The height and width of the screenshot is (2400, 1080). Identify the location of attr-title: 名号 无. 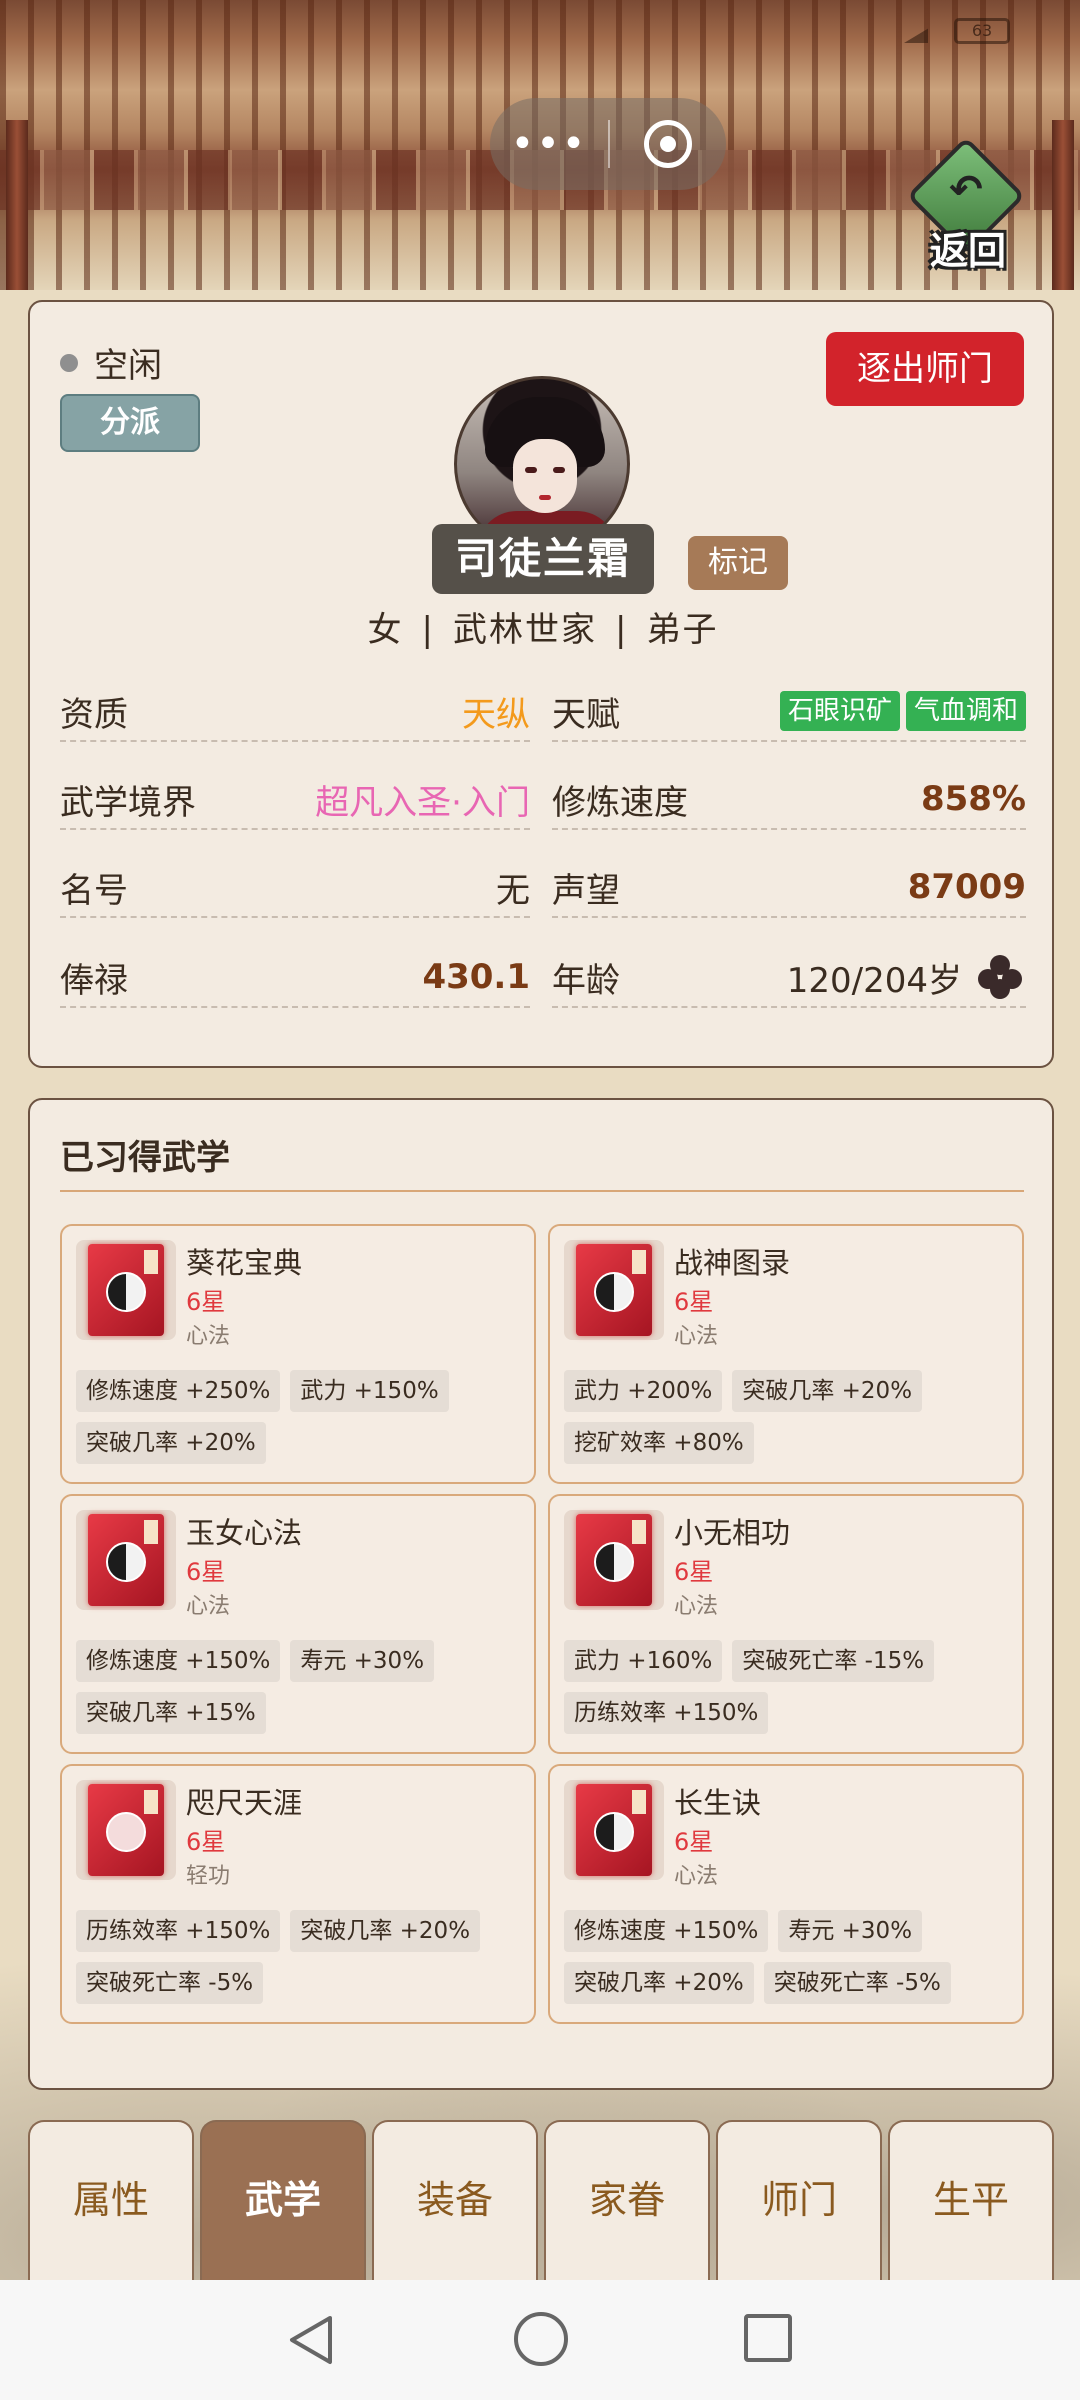
(295, 888).